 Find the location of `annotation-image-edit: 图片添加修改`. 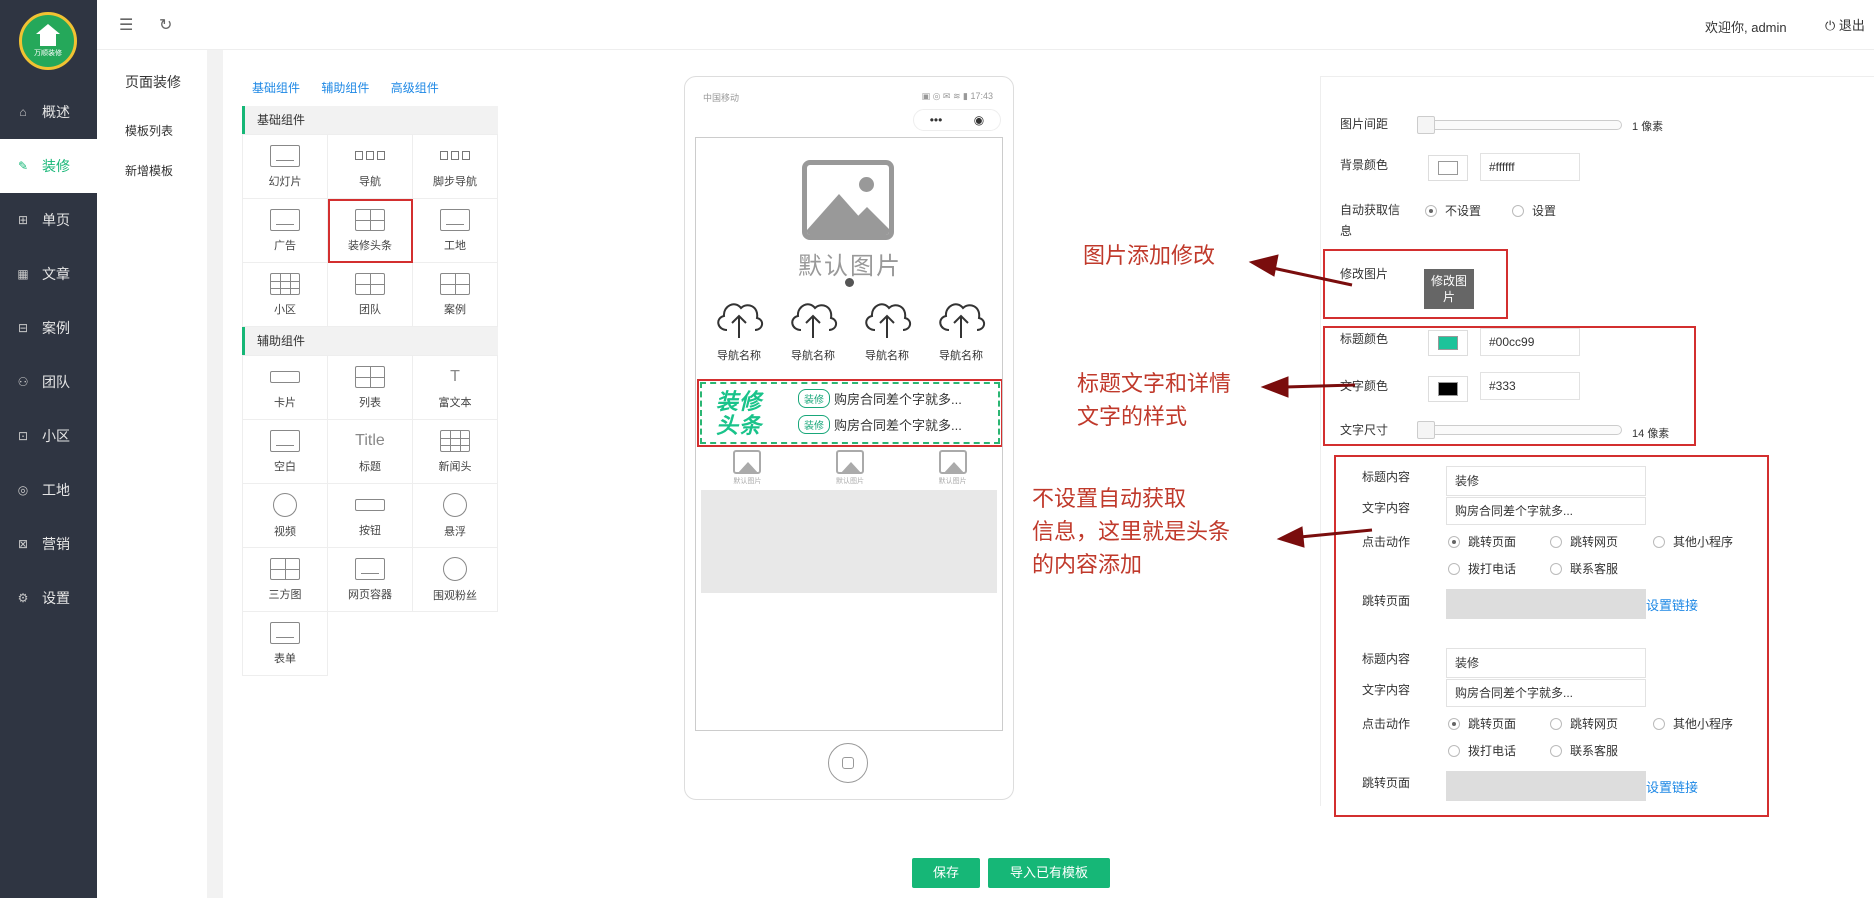

annotation-image-edit: 图片添加修改 is located at coordinates (1149, 256).